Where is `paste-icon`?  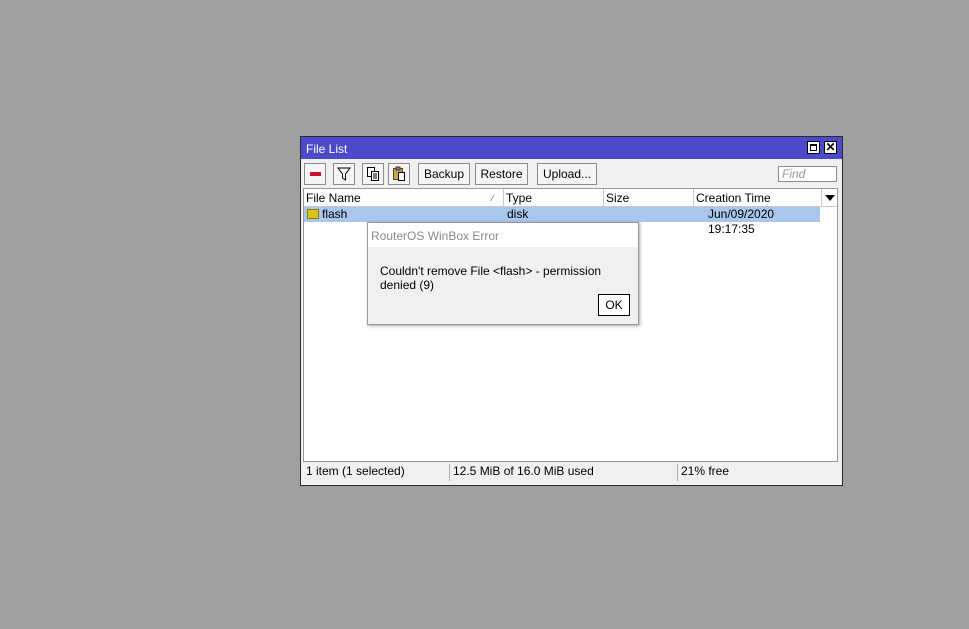
paste-icon is located at coordinates (399, 173).